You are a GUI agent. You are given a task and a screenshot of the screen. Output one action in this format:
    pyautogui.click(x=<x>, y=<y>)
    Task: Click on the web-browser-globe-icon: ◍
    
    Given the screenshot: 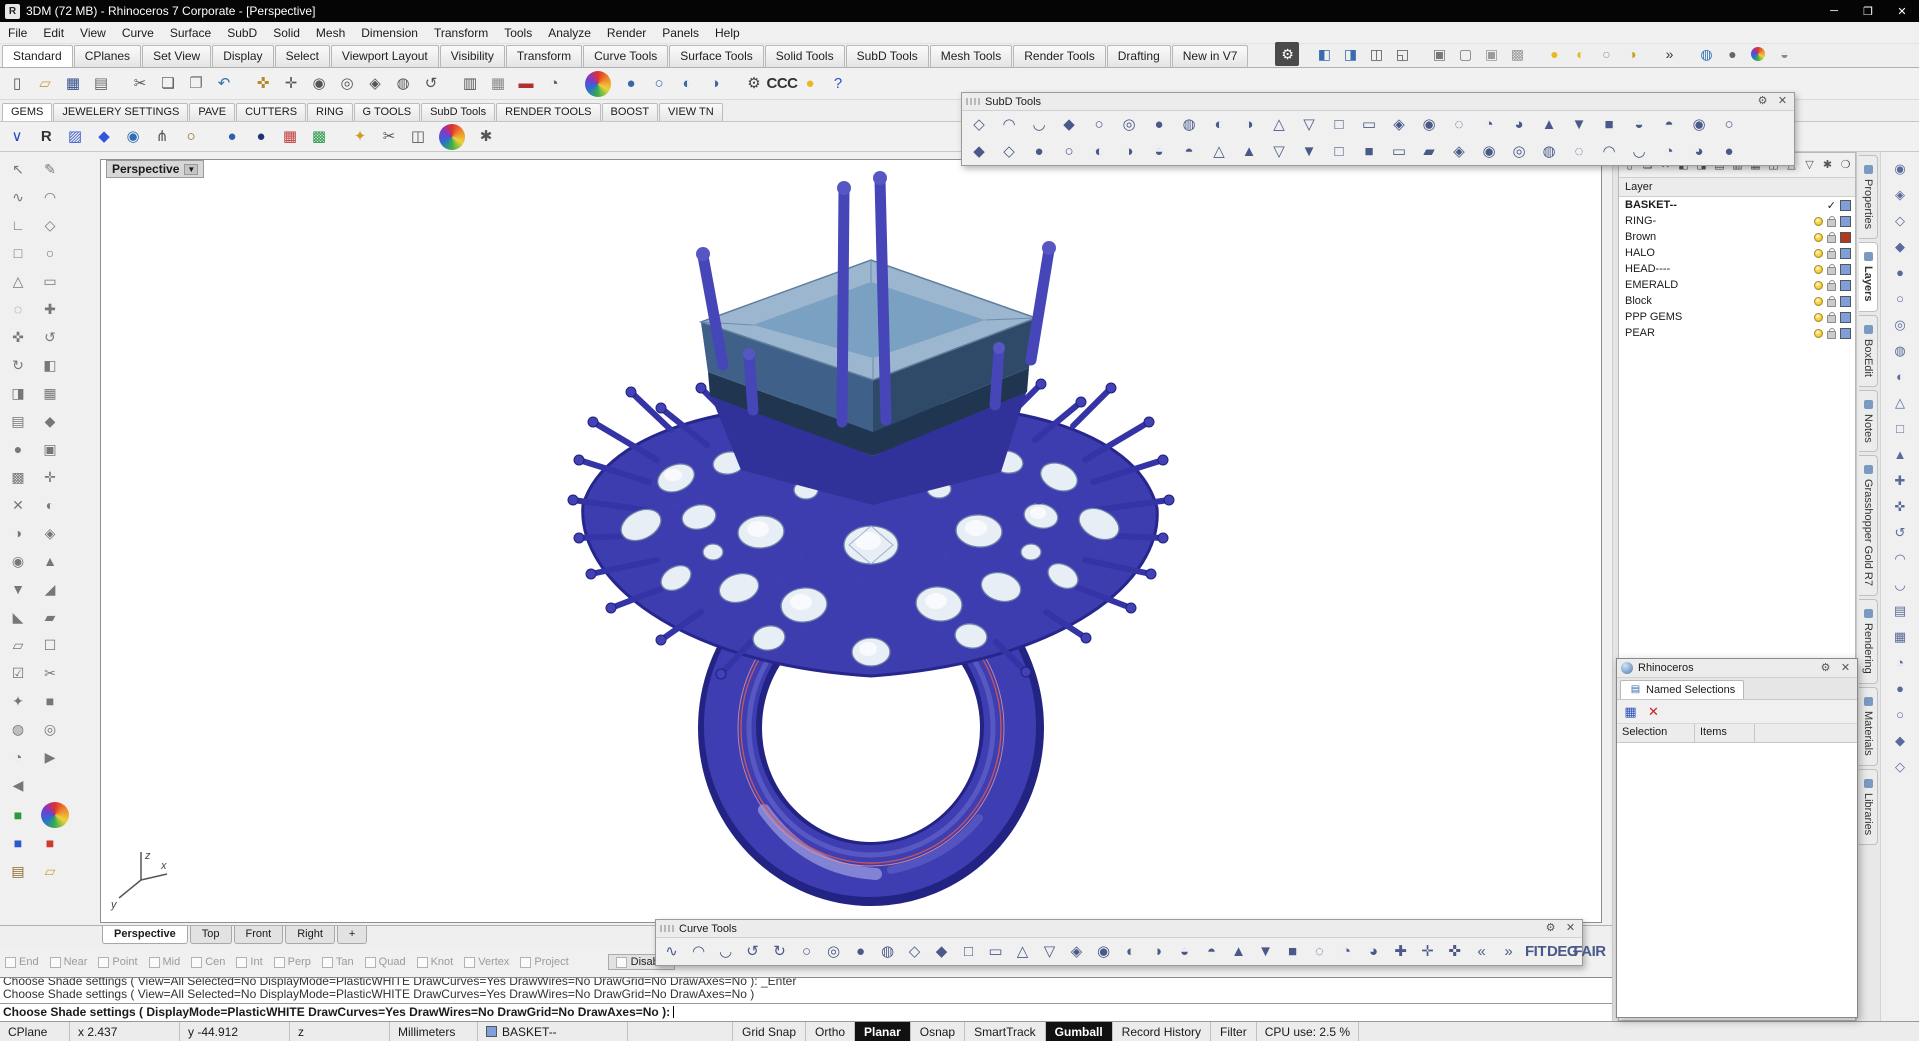 What is the action you would take?
    pyautogui.click(x=1706, y=54)
    